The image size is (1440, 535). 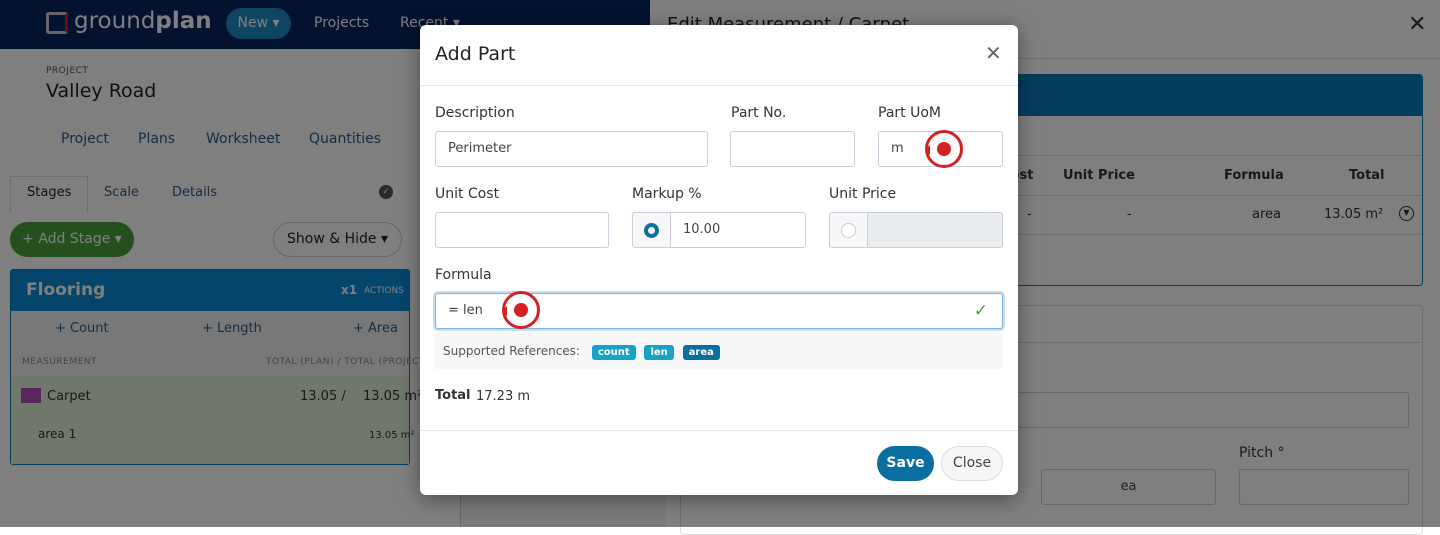 What do you see at coordinates (463, 275) in the screenshot?
I see `formula-label: Formula` at bounding box center [463, 275].